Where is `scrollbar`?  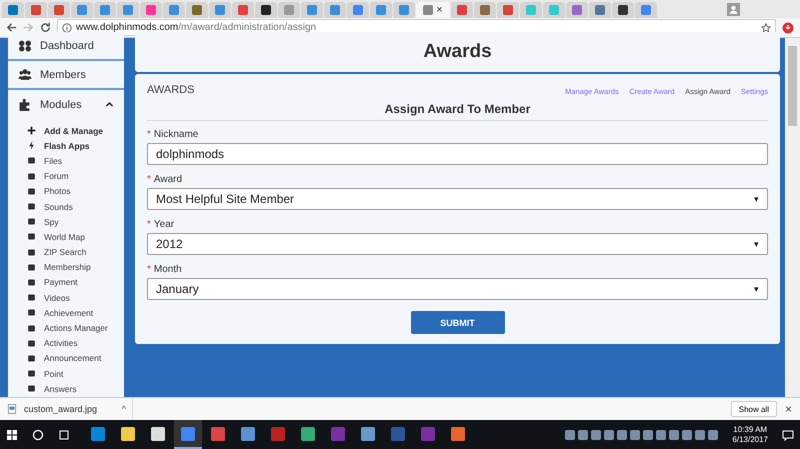
scrollbar is located at coordinates (792, 217).